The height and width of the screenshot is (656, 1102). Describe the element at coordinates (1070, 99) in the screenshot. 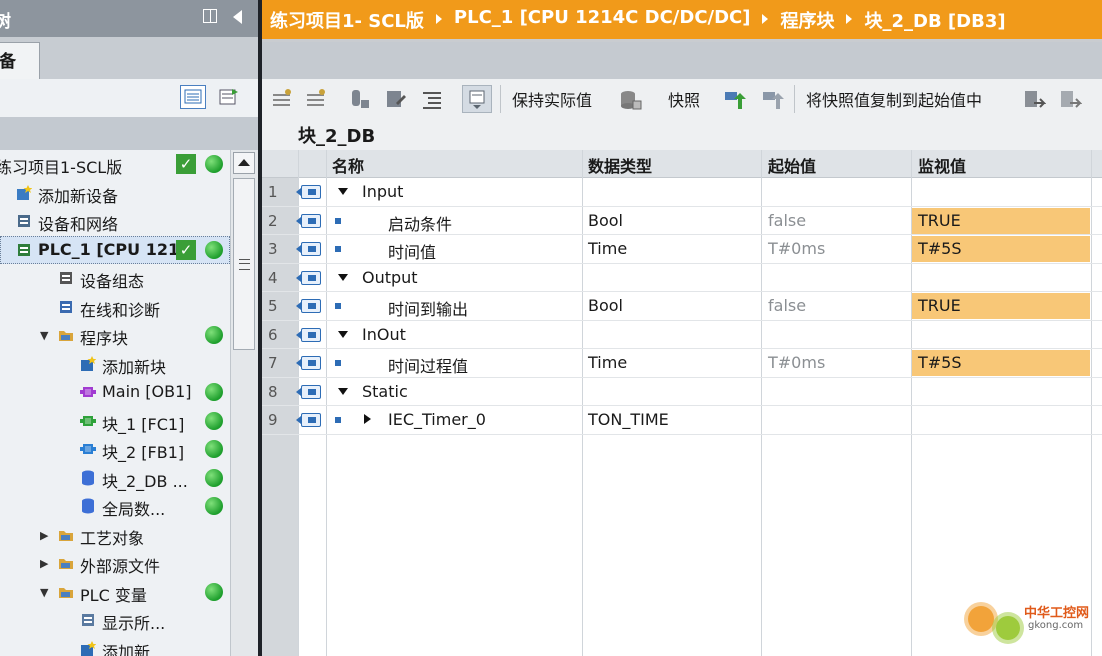

I see `copy-values-alt-icon` at that location.